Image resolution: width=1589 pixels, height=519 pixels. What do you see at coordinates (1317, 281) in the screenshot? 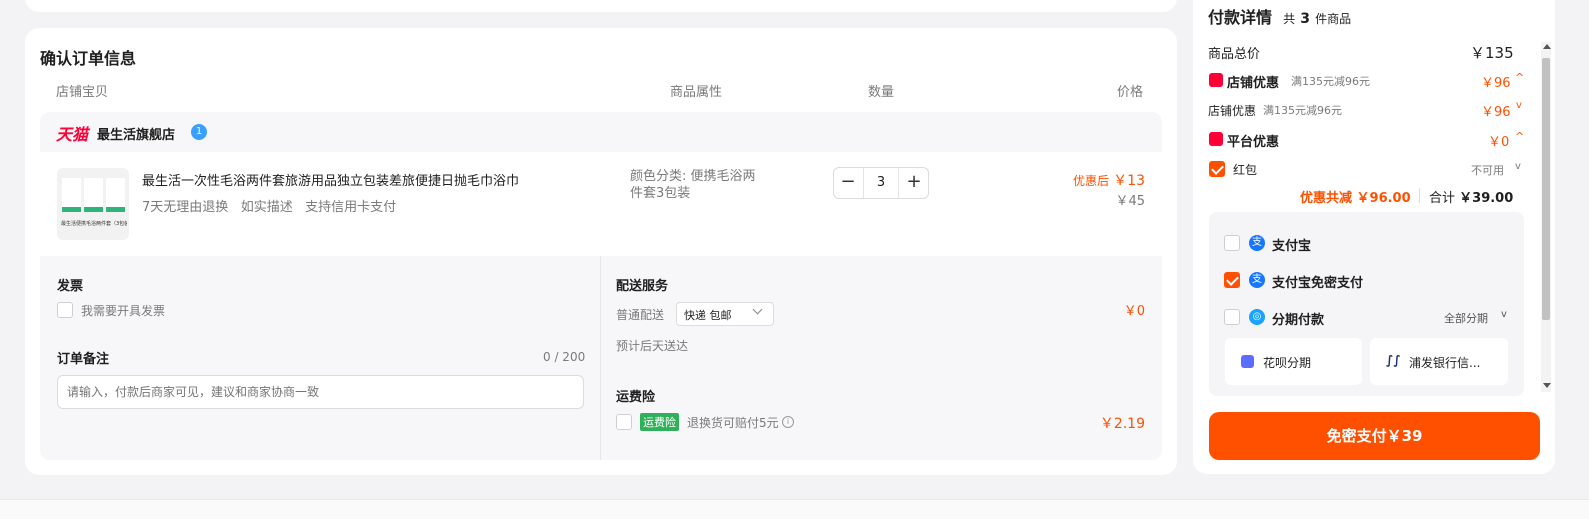
I see `alipay-nopwd-label: 支付宝免密支付` at bounding box center [1317, 281].